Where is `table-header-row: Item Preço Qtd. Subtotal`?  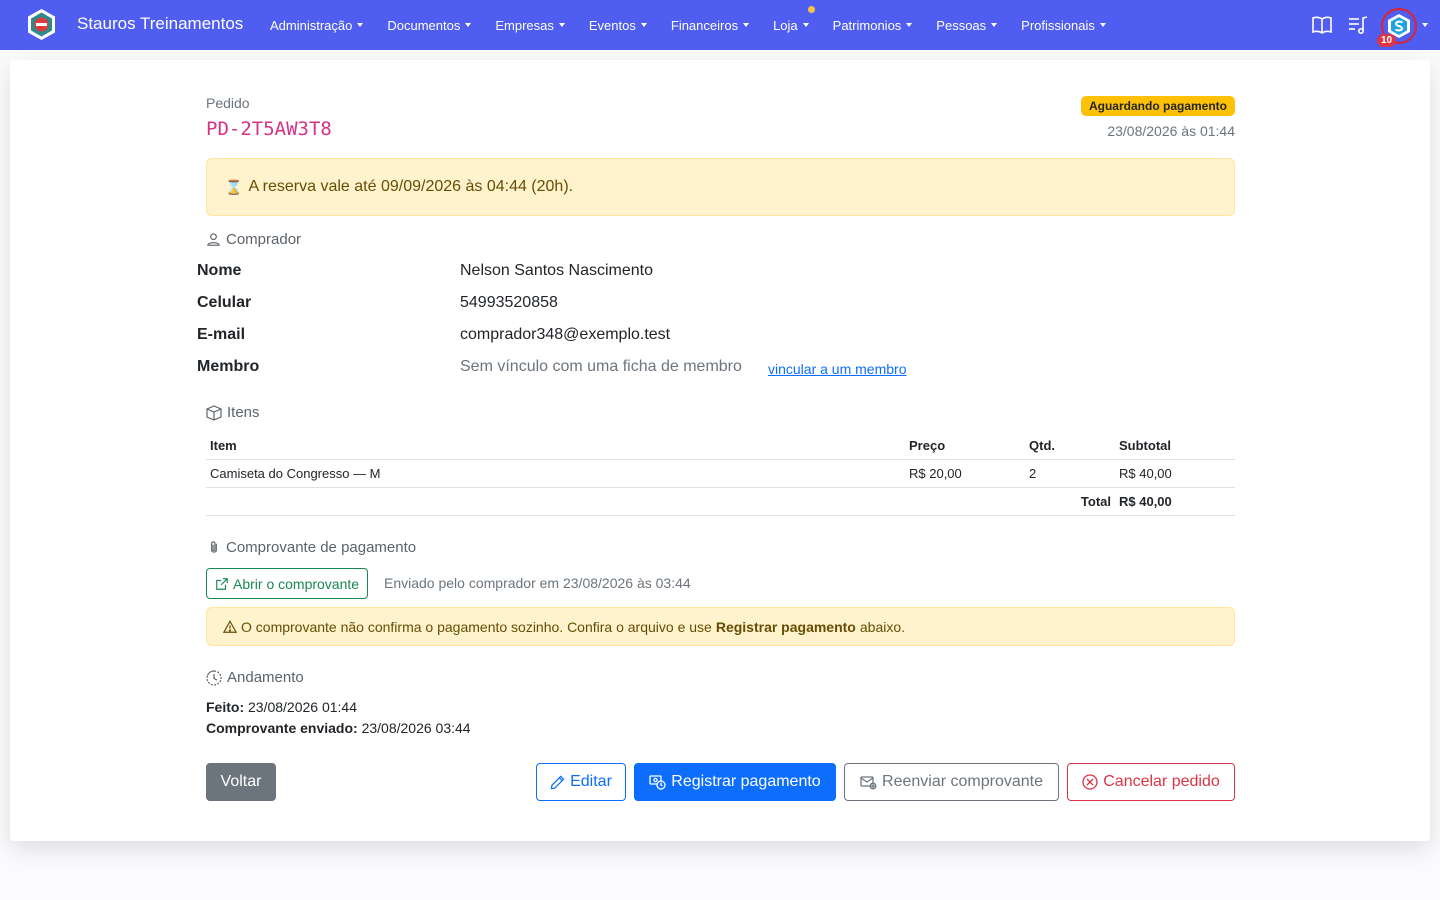 table-header-row: Item Preço Qtd. Subtotal is located at coordinates (720, 446).